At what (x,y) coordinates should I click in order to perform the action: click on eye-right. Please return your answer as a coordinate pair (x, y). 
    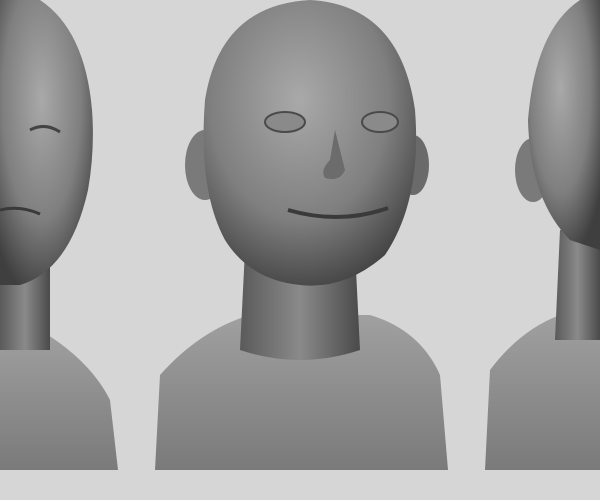
    Looking at the image, I should click on (380, 122).